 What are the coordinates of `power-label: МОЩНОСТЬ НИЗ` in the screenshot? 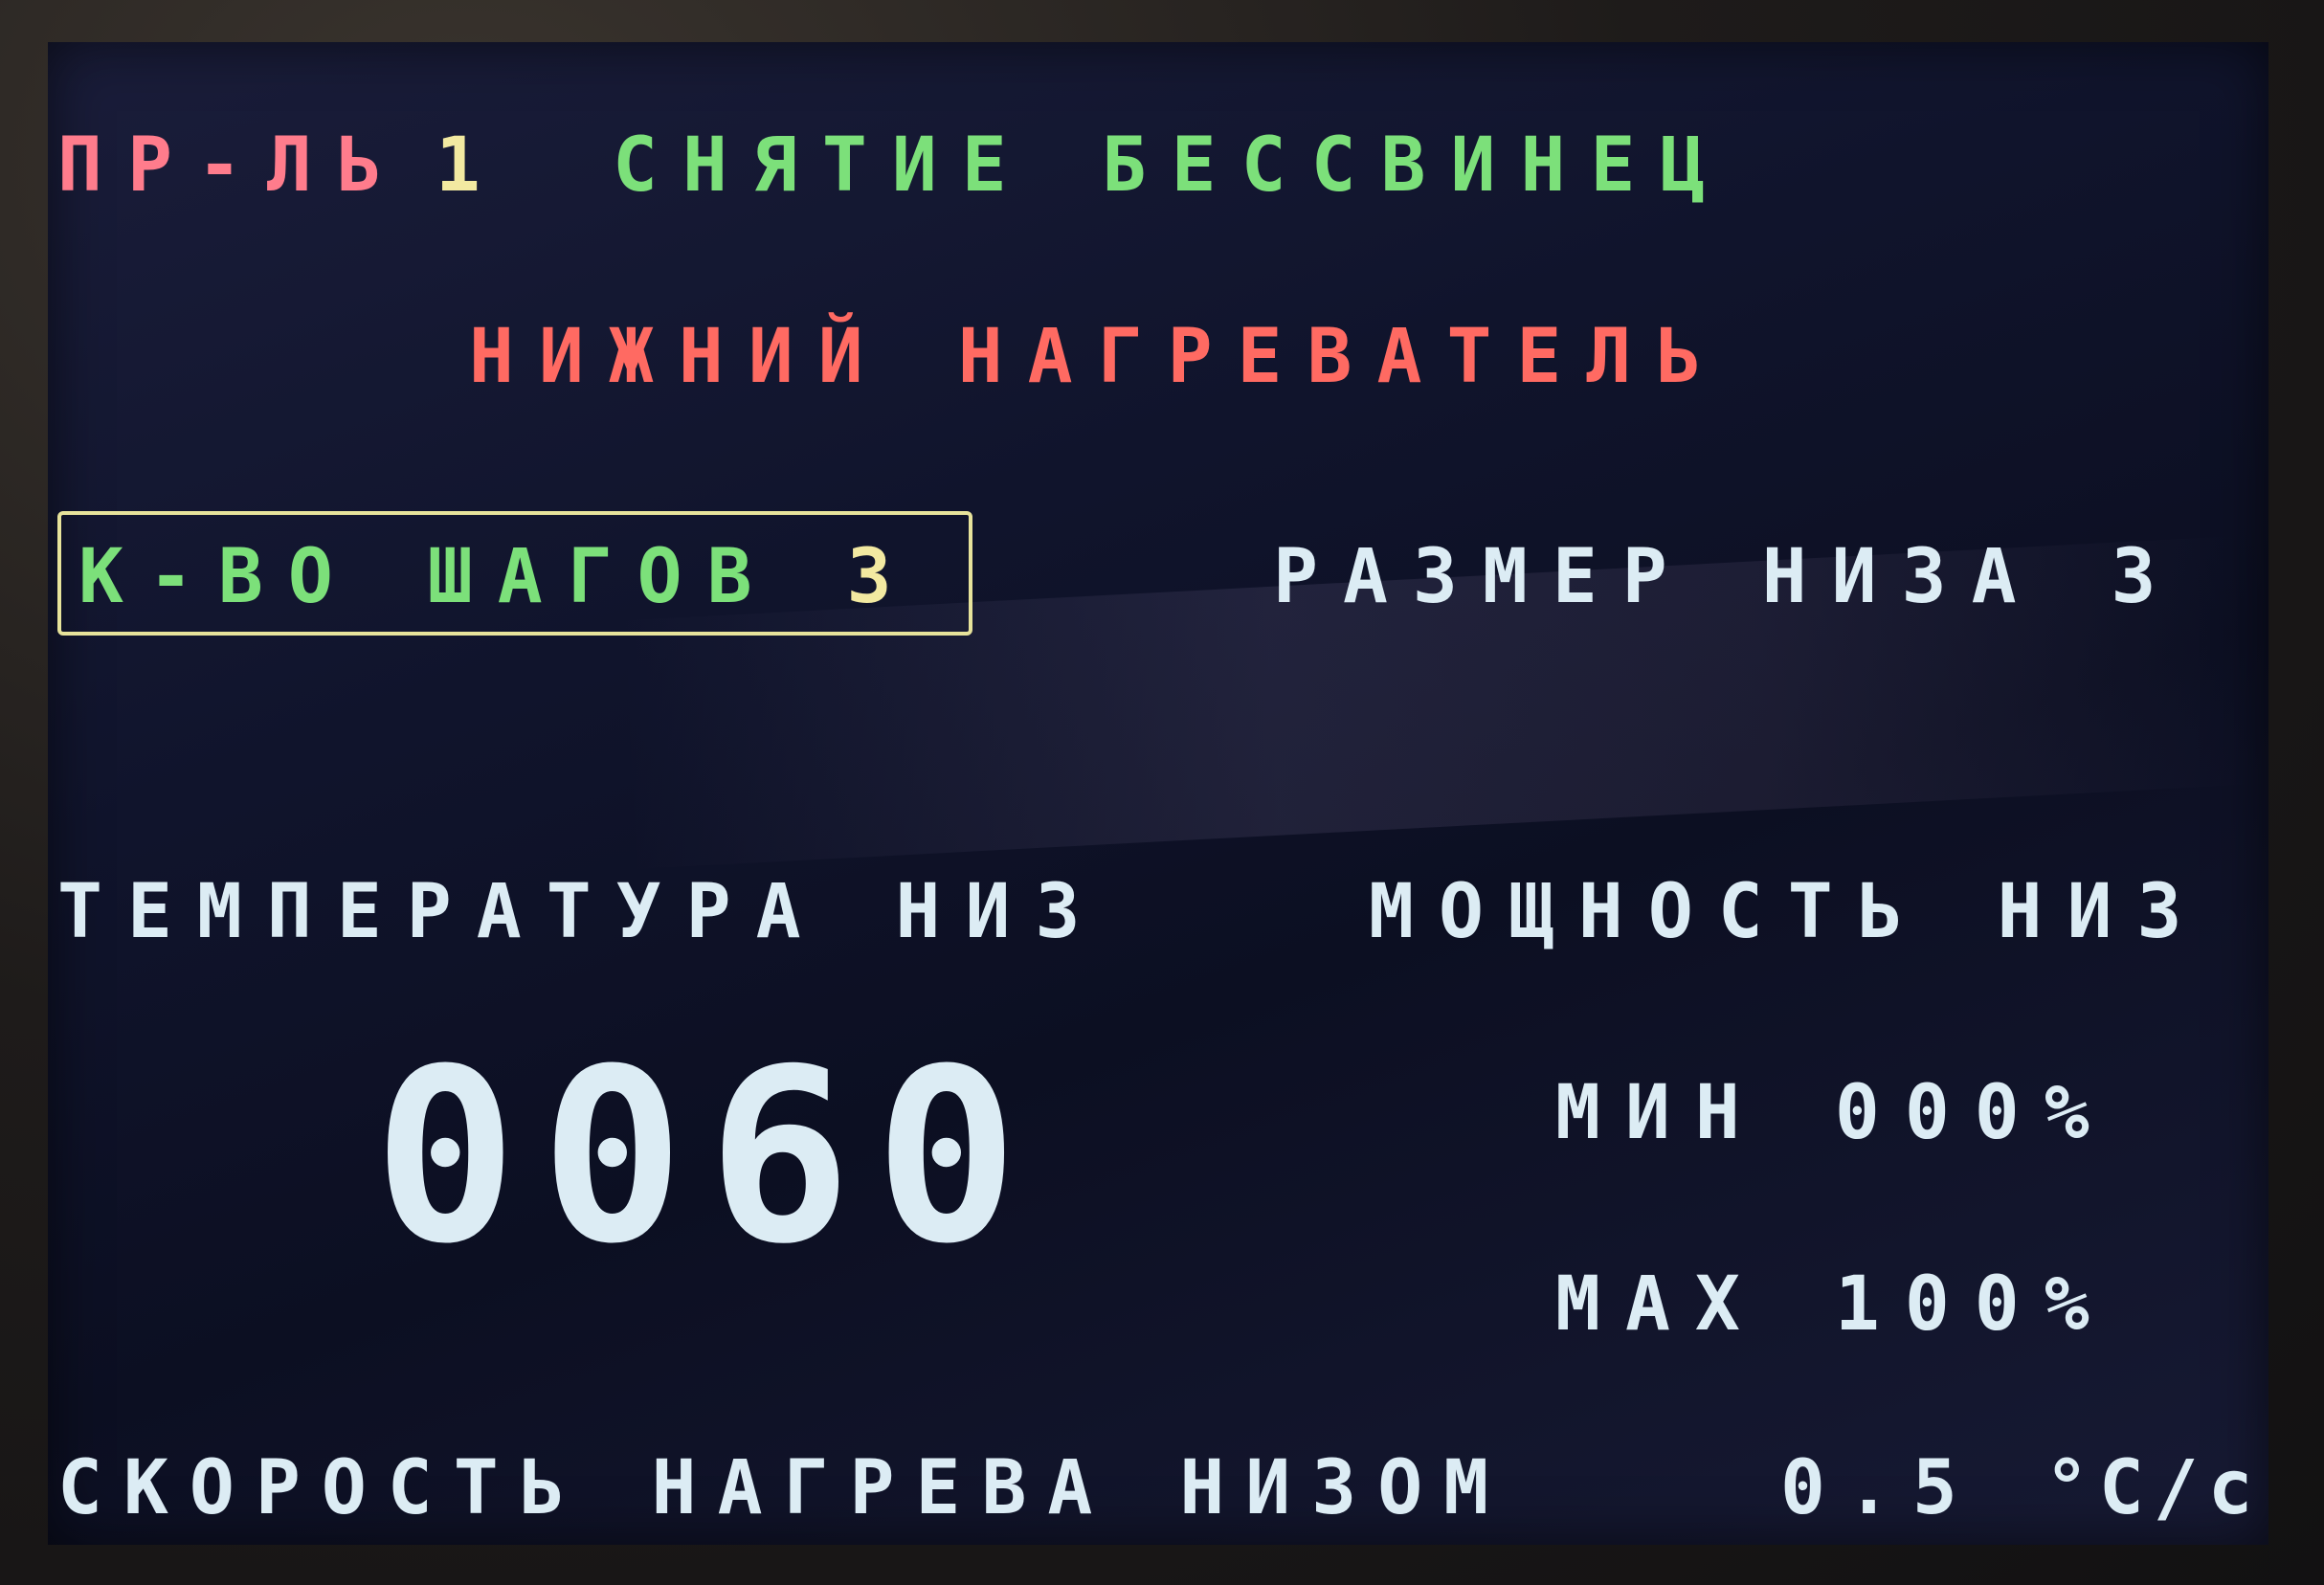 It's located at (1788, 912).